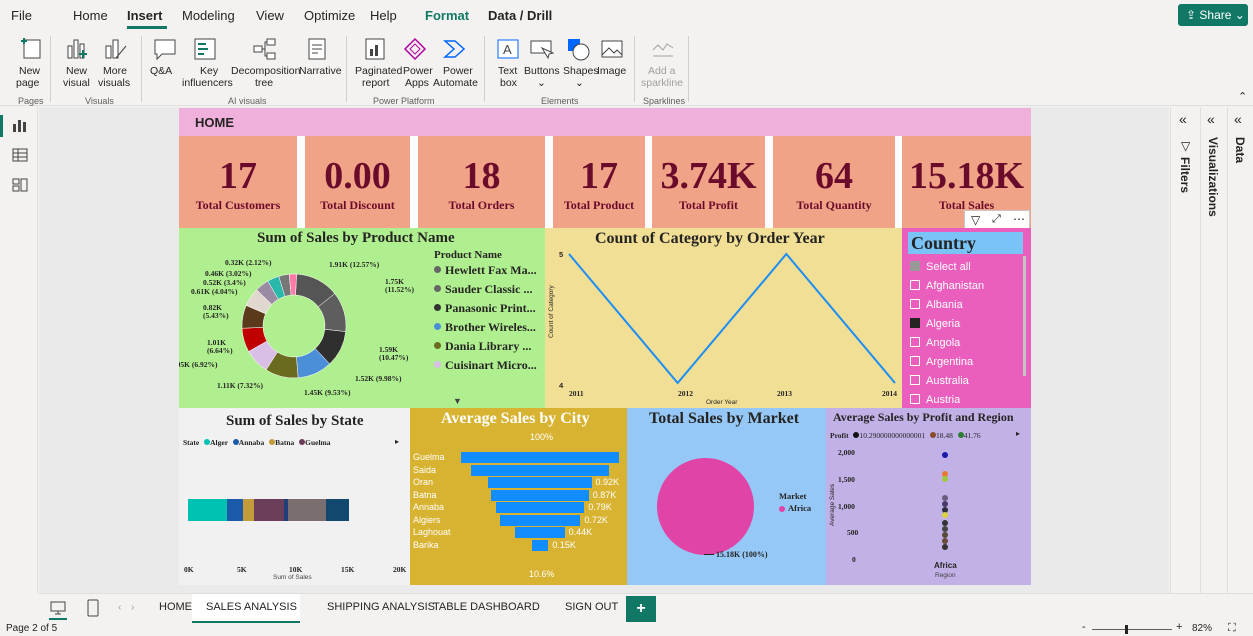 This screenshot has height=636, width=1253. What do you see at coordinates (437, 364) in the screenshot?
I see `legend-dot-icon` at bounding box center [437, 364].